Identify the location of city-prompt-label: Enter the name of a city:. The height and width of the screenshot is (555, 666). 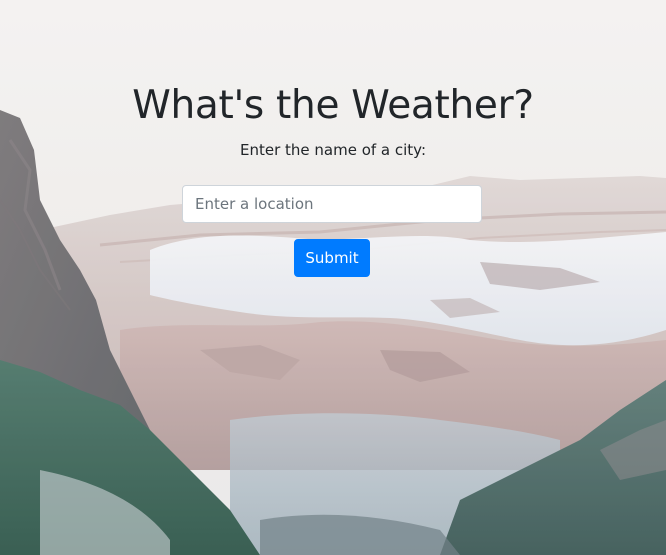
(333, 150).